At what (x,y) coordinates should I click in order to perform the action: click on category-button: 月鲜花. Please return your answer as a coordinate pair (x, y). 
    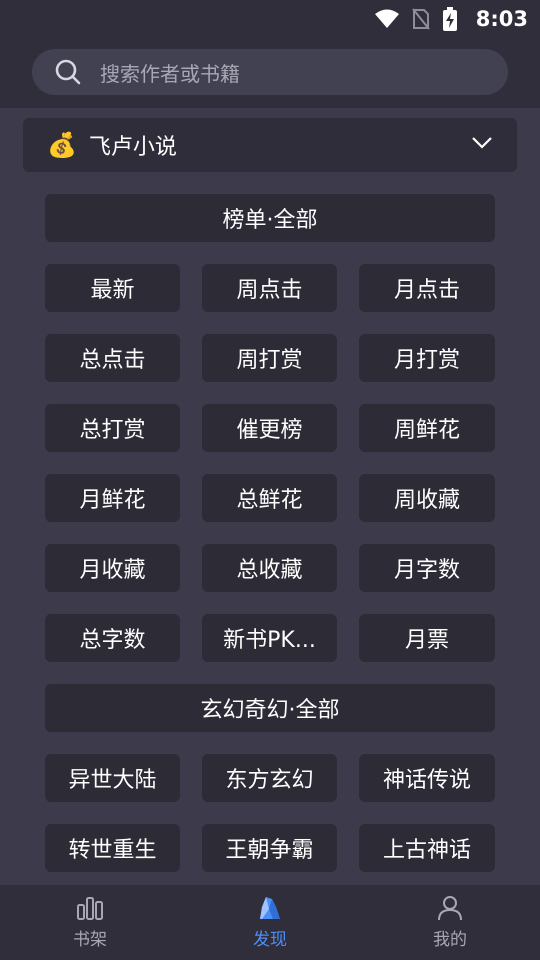
    Looking at the image, I should click on (112, 498).